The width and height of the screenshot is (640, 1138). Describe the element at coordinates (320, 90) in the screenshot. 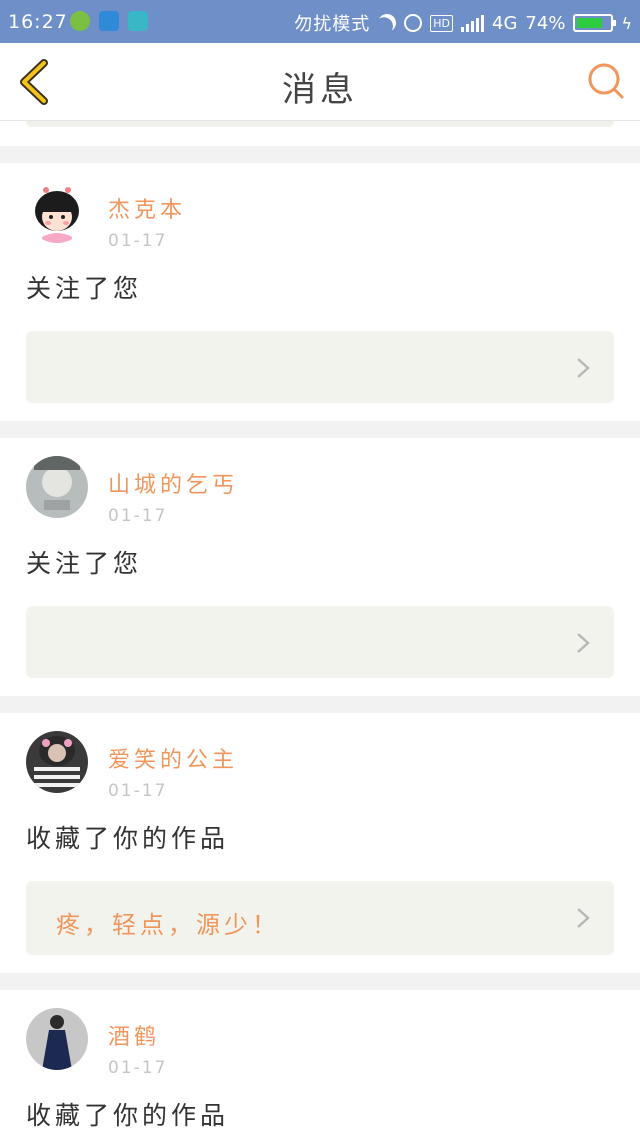

I see `page-title: 消息` at that location.